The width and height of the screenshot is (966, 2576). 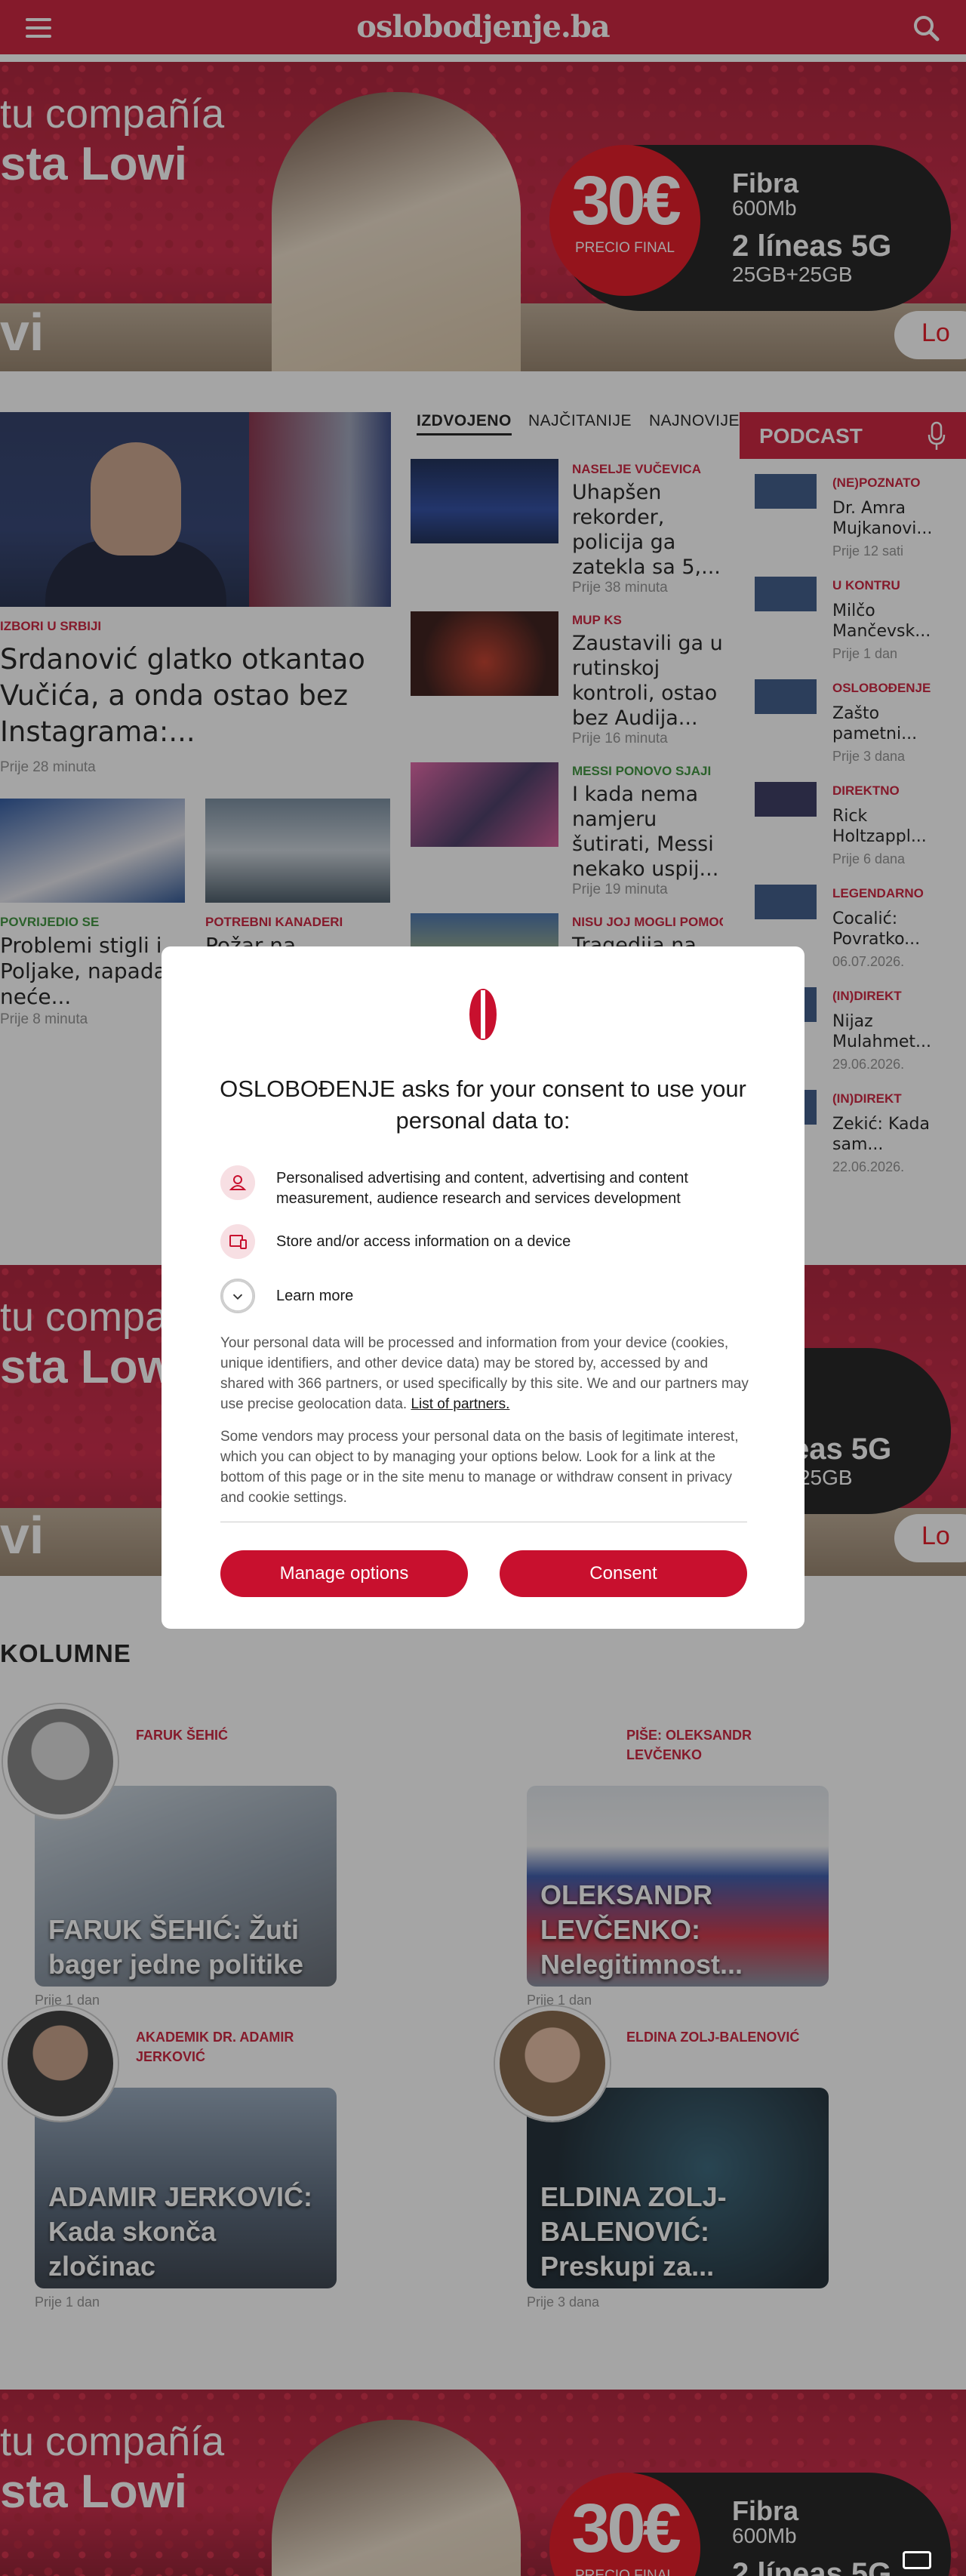 What do you see at coordinates (237, 1296) in the screenshot?
I see `chevron-down-icon` at bounding box center [237, 1296].